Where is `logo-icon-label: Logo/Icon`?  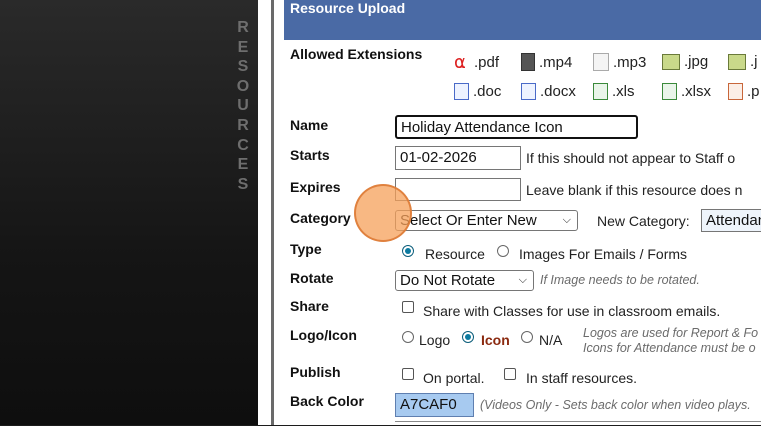 logo-icon-label: Logo/Icon is located at coordinates (323, 335).